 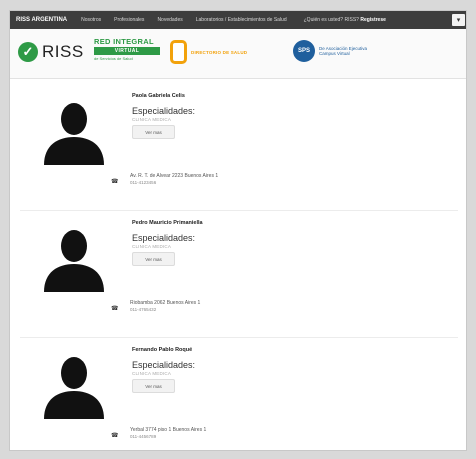 I want to click on nav-link-laboratorios: Laboratorios / Establecimientos de Salud, so click(x=241, y=20).